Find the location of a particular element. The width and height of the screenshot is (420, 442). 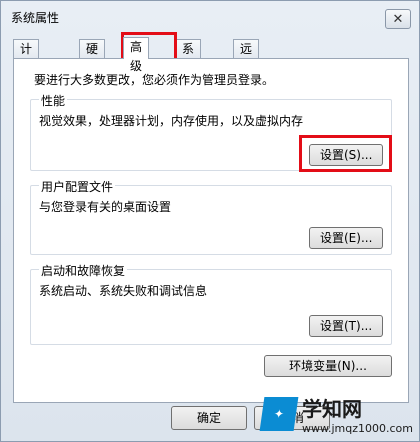

close-icon: ✕ is located at coordinates (398, 19).